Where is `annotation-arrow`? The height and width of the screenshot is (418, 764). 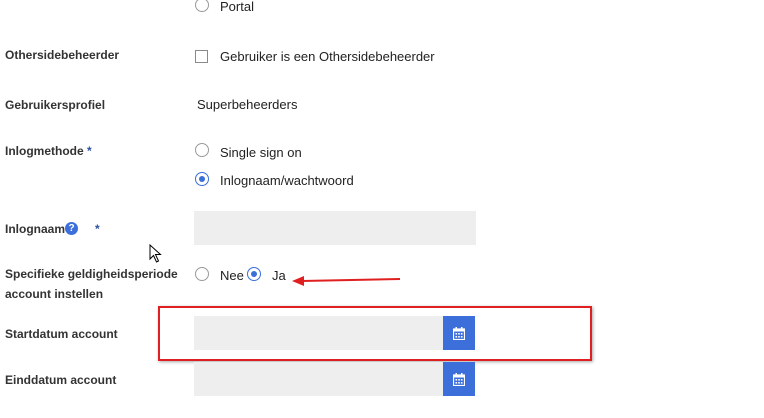
annotation-arrow is located at coordinates (346, 281).